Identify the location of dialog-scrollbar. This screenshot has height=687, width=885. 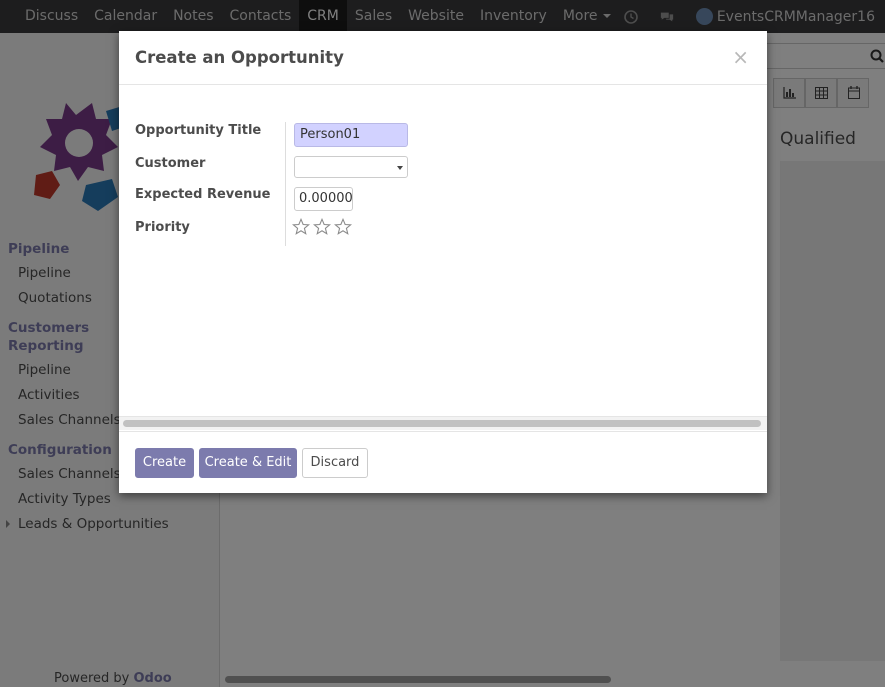
(443, 423).